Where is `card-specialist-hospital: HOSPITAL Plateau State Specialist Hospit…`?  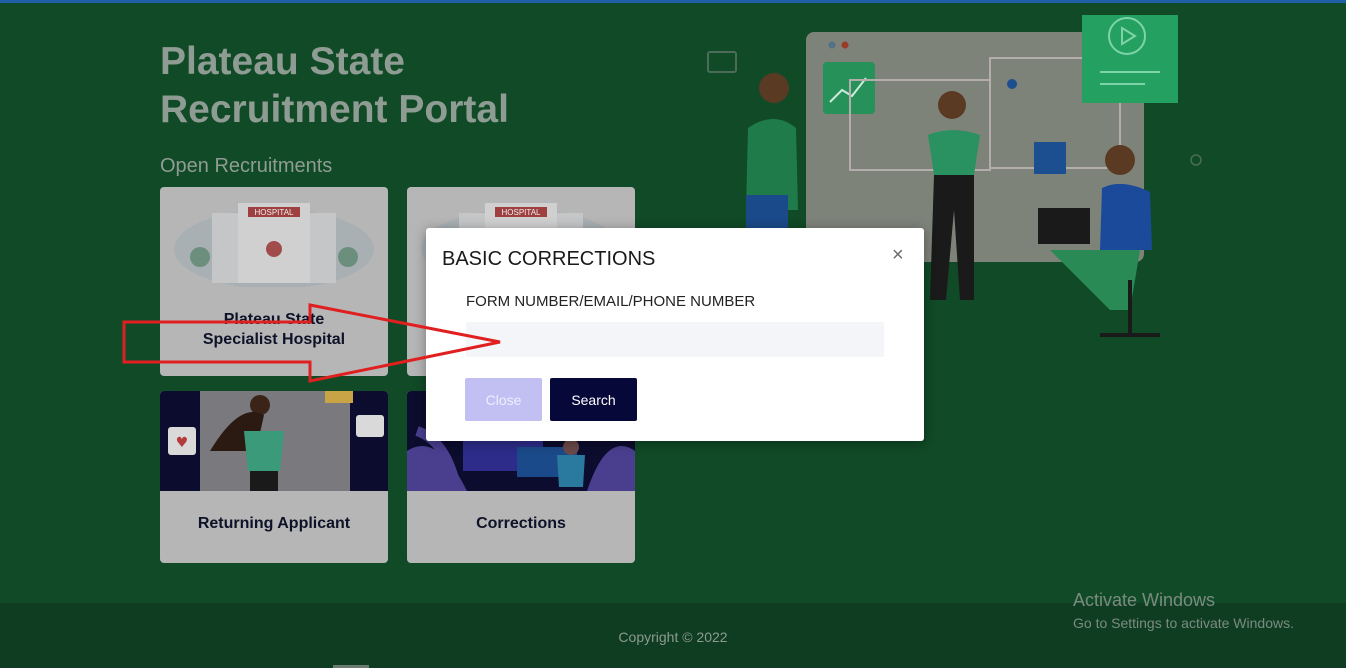 card-specialist-hospital: HOSPITAL Plateau State Specialist Hospit… is located at coordinates (274, 281).